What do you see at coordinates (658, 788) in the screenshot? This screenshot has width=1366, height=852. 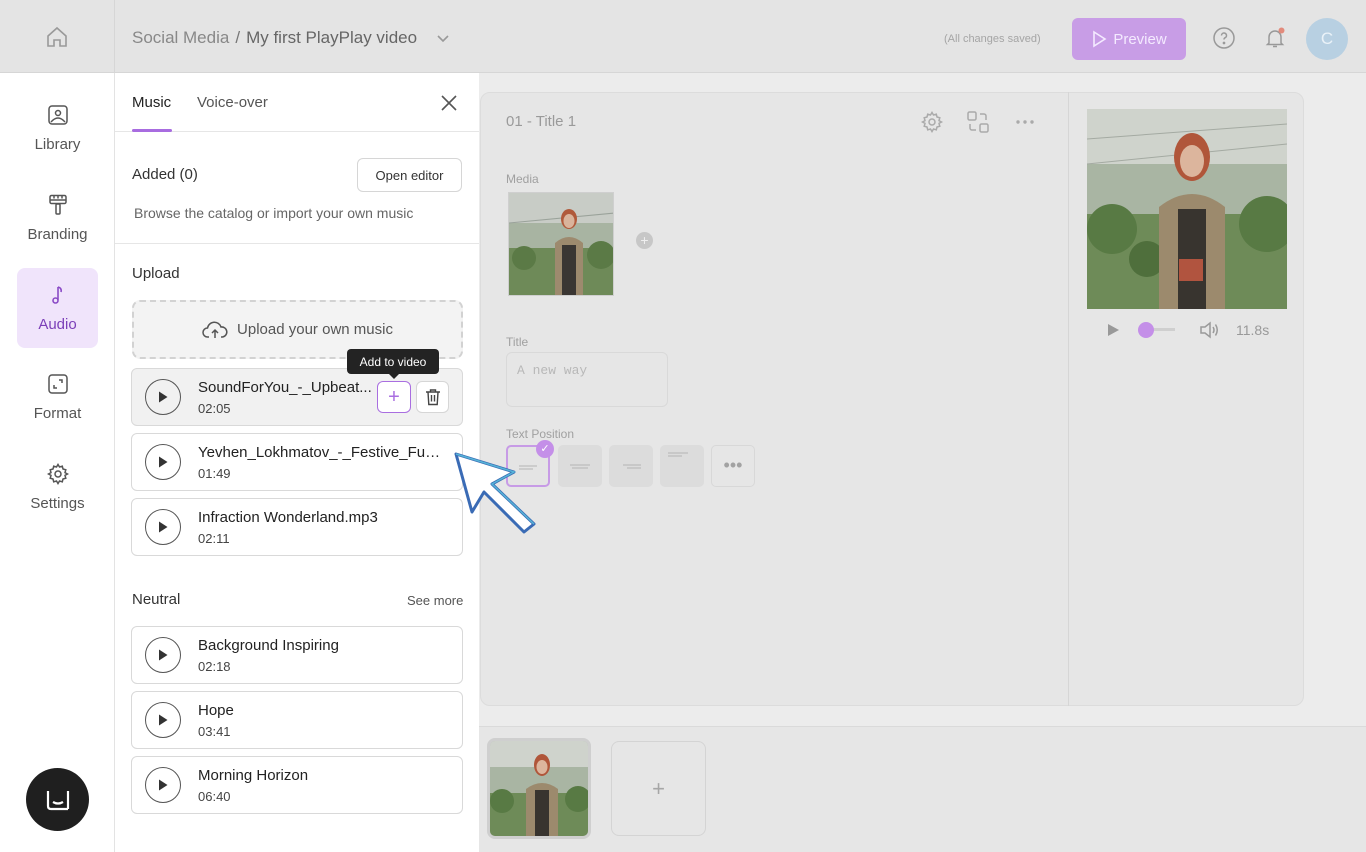 I see `add-scene-button: +` at bounding box center [658, 788].